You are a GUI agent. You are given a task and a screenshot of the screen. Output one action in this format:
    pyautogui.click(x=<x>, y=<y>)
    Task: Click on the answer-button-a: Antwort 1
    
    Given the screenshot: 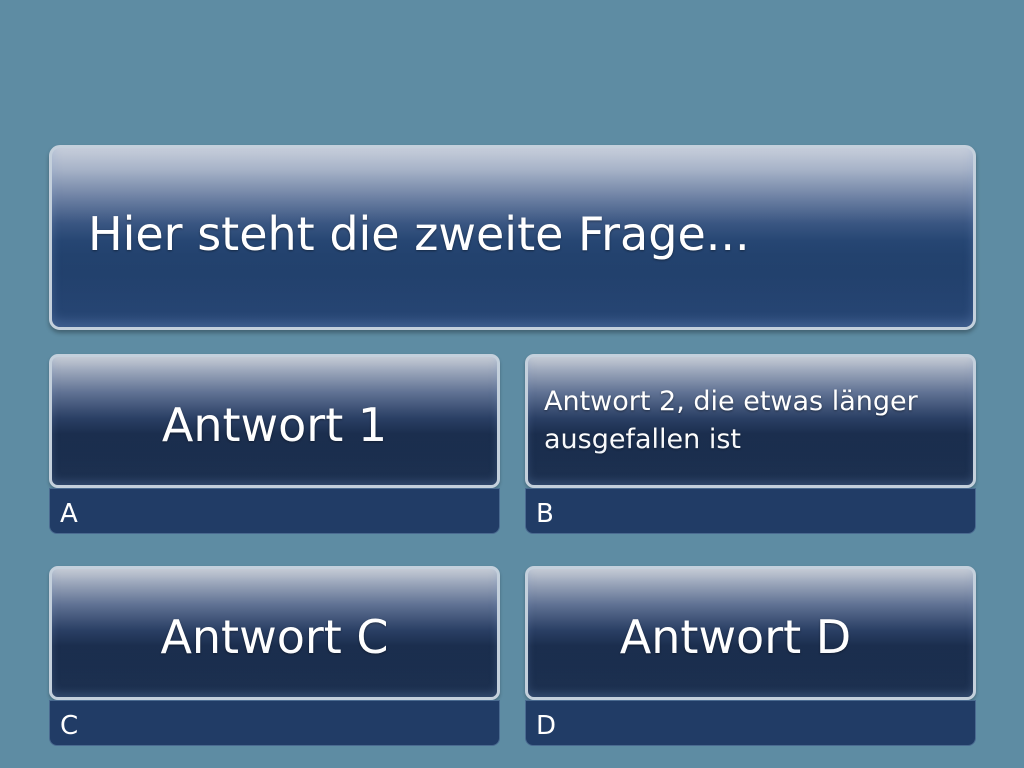 What is the action you would take?
    pyautogui.click(x=274, y=421)
    